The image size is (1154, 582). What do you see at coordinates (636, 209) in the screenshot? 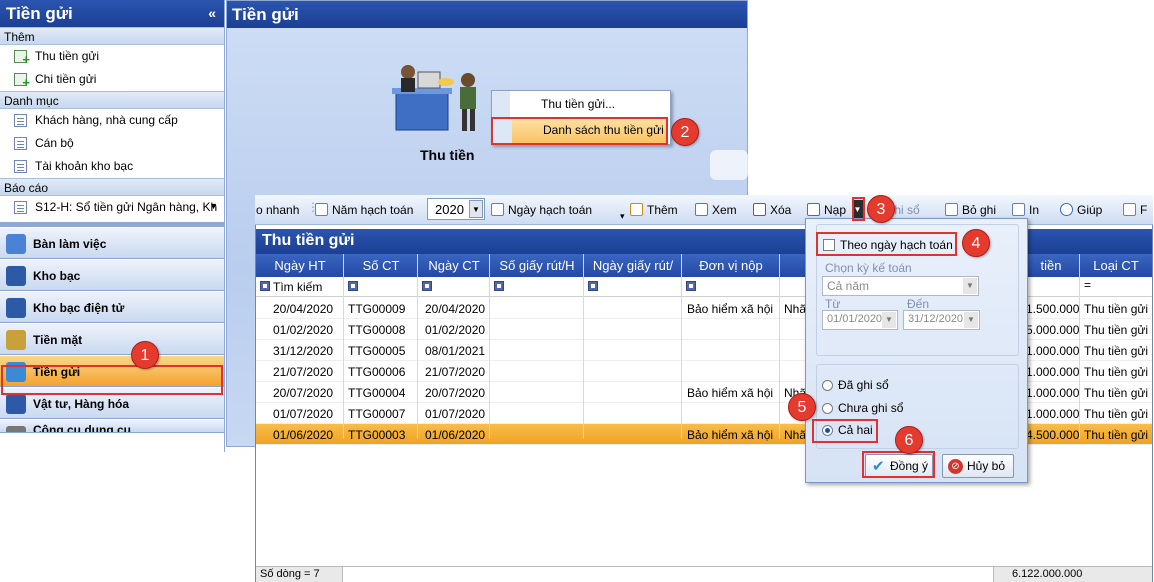
I see `add-icon` at bounding box center [636, 209].